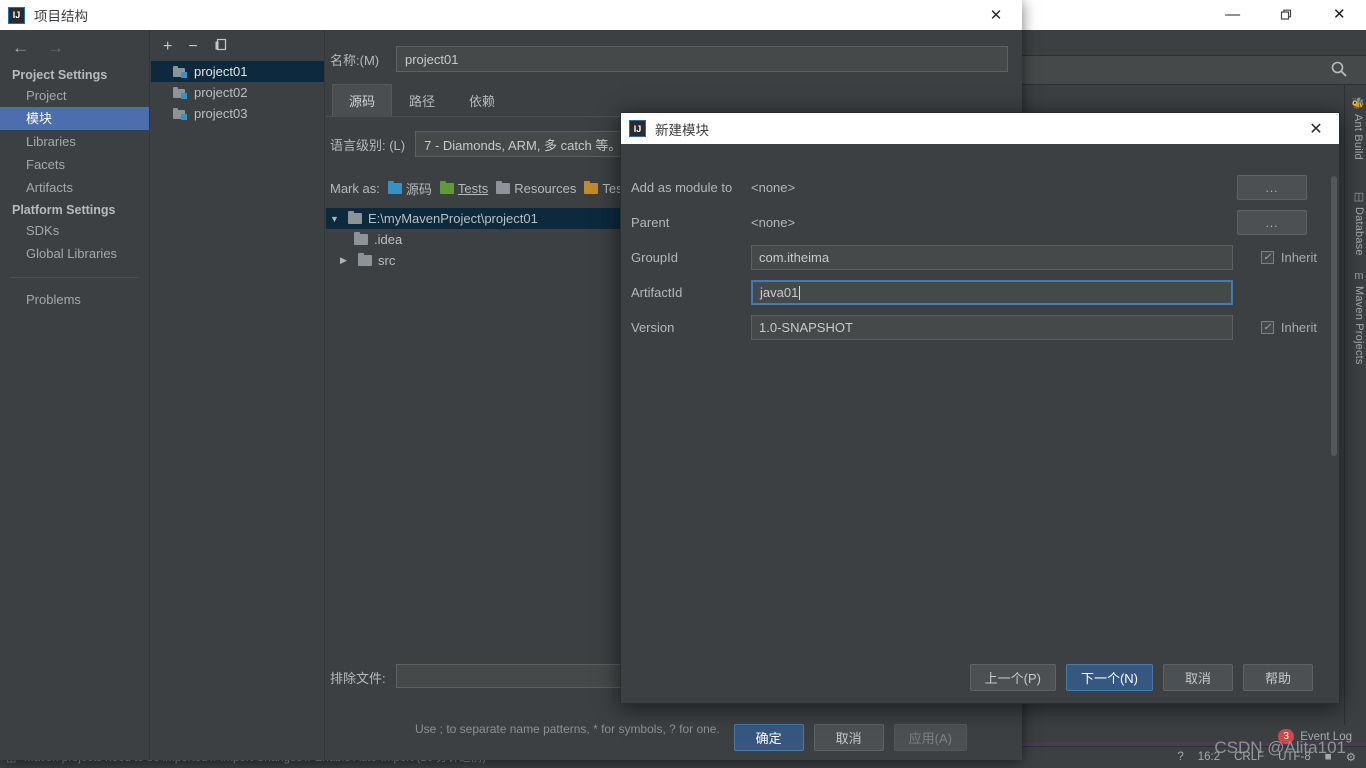 This screenshot has width=1366, height=768. Describe the element at coordinates (368, 145) in the screenshot. I see `language-level-label: 语言级别: (L)` at that location.